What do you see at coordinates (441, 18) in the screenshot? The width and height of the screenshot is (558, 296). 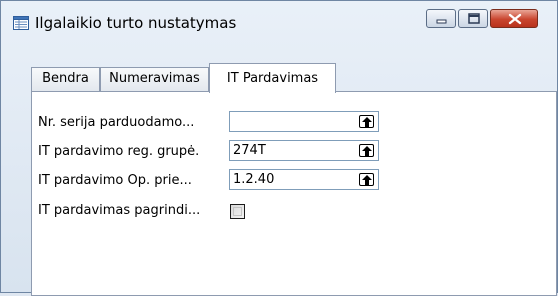 I see `minimize-button` at bounding box center [441, 18].